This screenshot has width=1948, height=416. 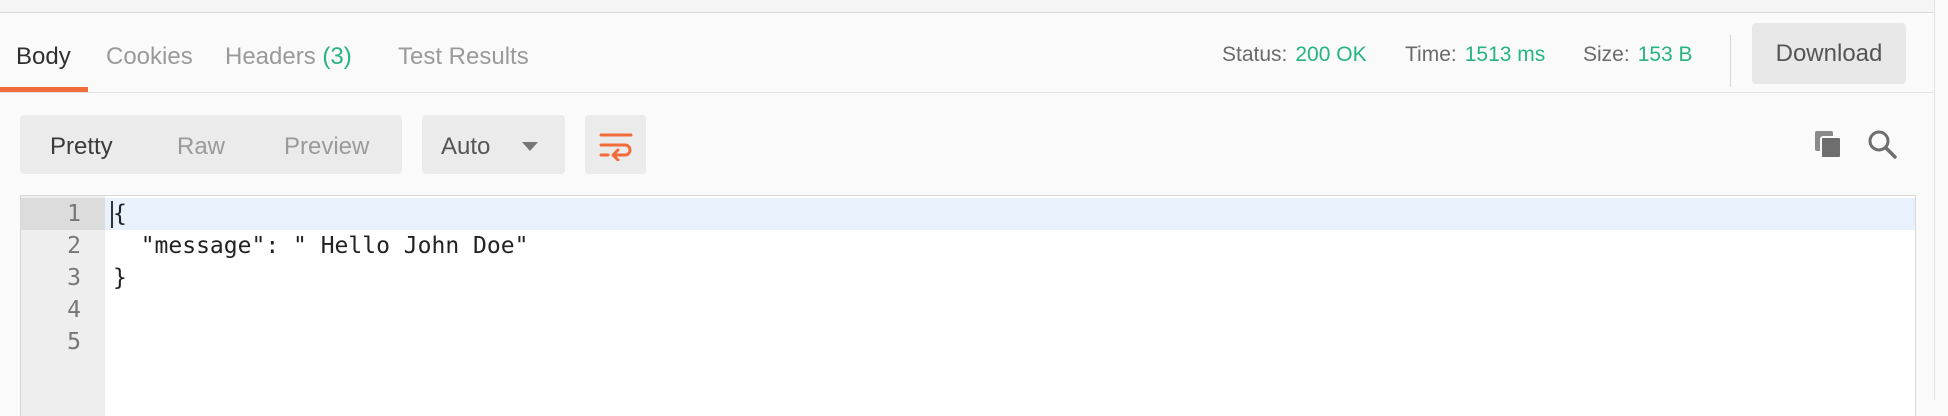 I want to click on search-icon, so click(x=1882, y=144).